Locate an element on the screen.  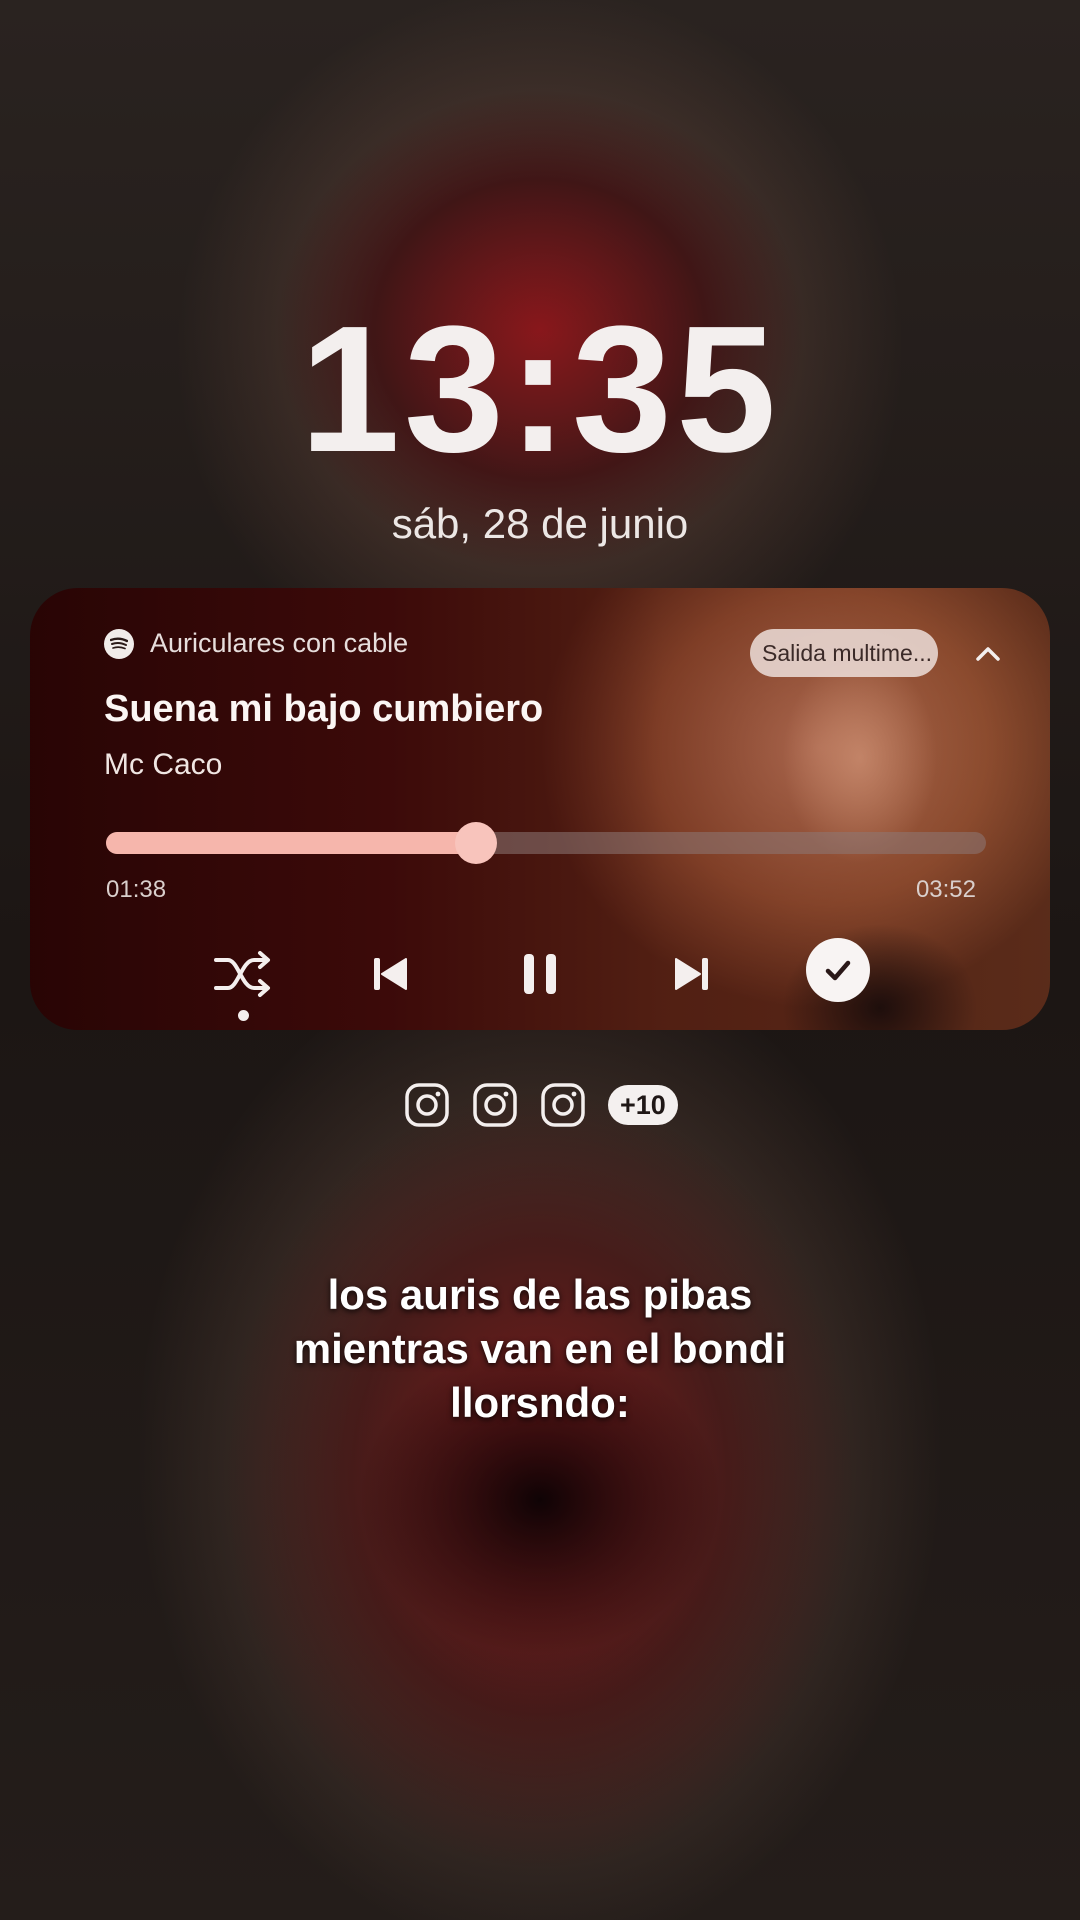
caption-line: los auris de las pibas is located at coordinates (540, 1294).